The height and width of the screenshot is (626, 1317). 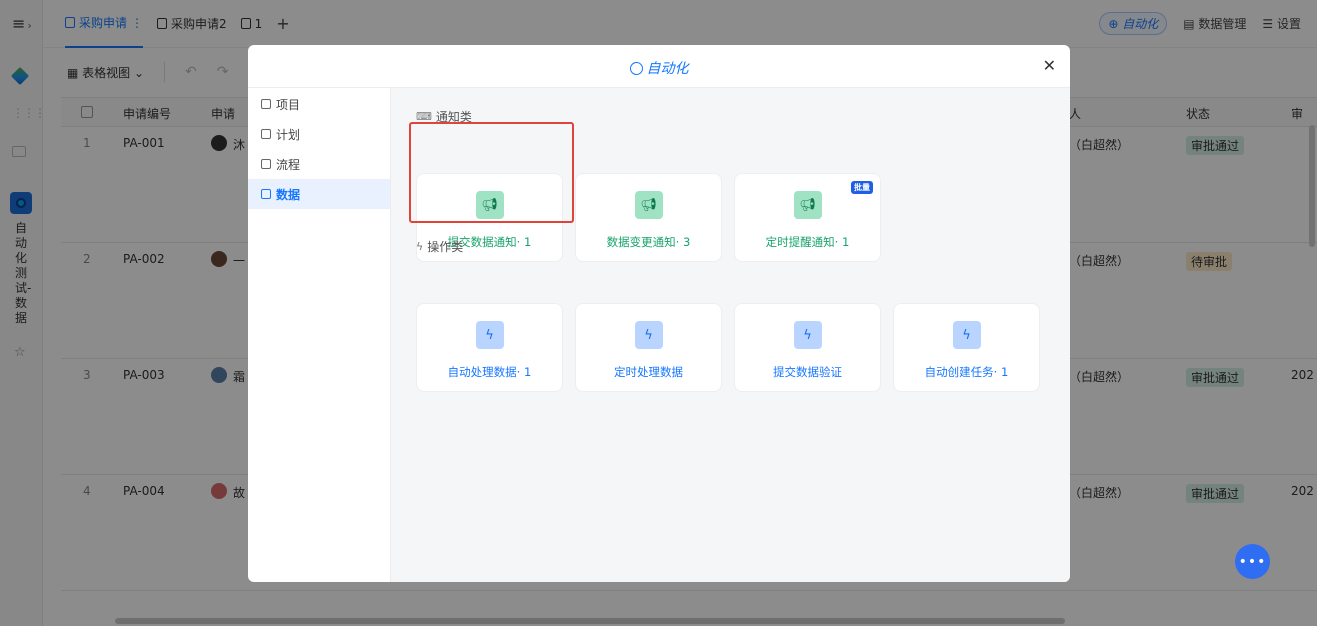 I want to click on batch-tag: 批量, so click(x=862, y=187).